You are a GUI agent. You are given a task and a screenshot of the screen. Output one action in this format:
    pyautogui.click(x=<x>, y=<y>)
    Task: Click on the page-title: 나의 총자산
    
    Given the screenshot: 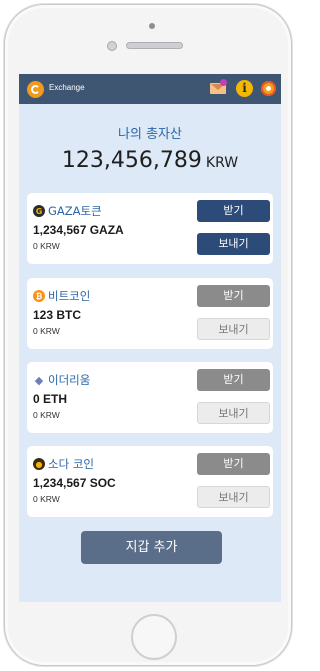 What is the action you would take?
    pyautogui.click(x=150, y=134)
    